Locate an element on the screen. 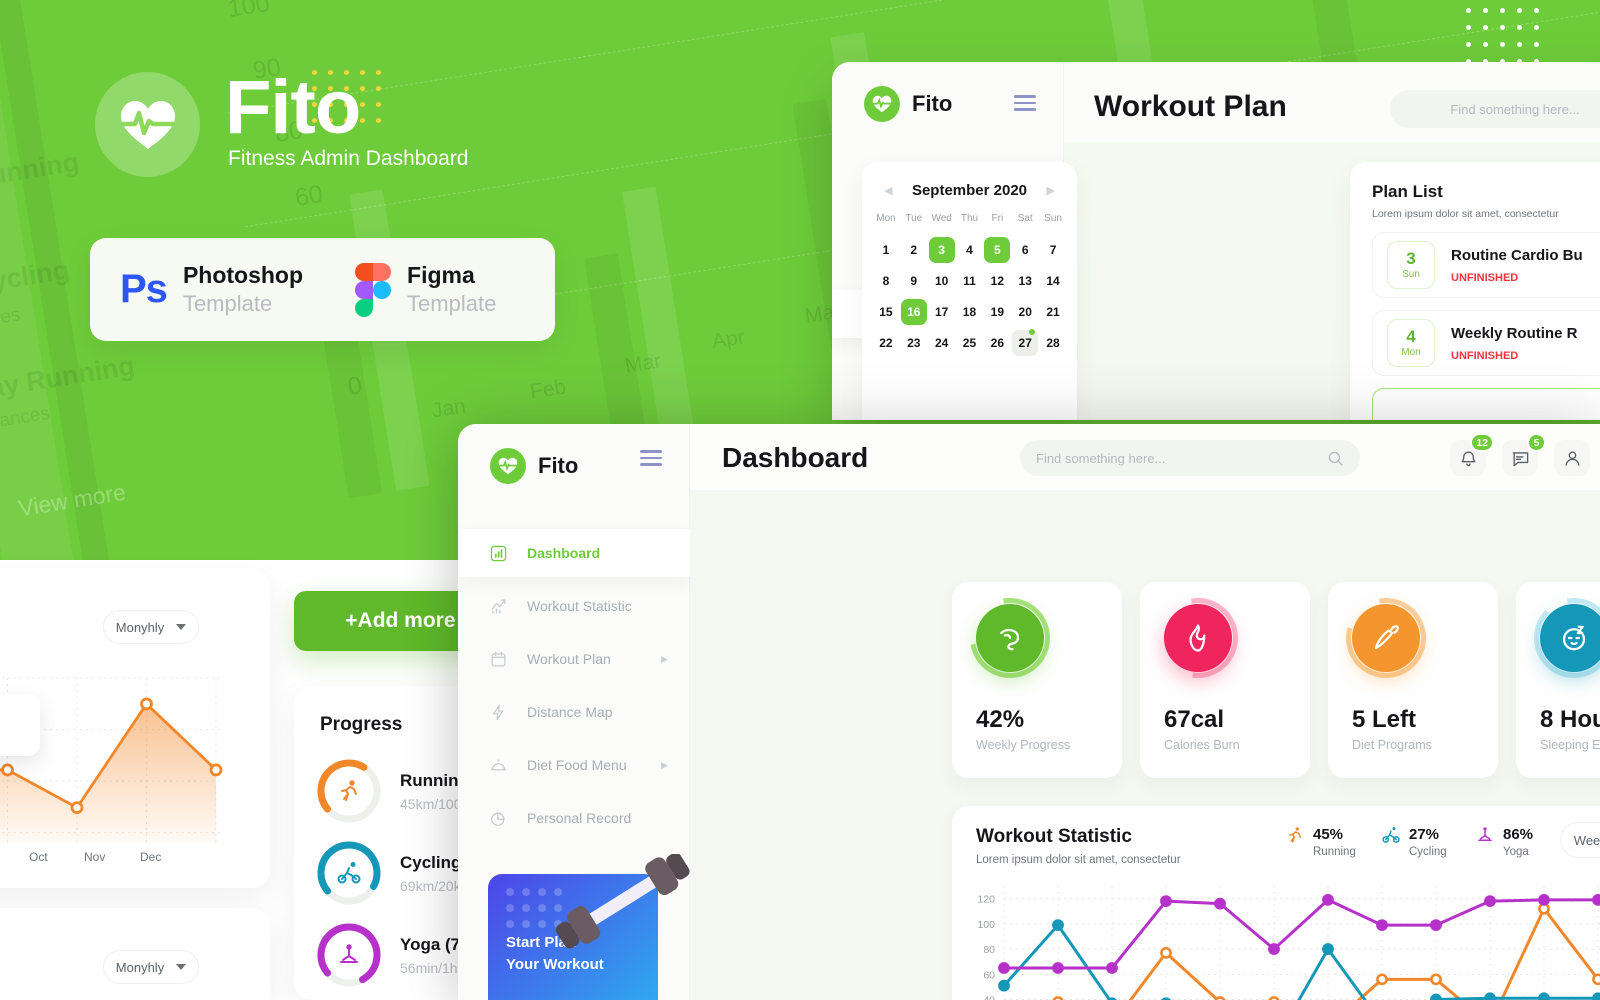 Image resolution: width=1600 pixels, height=1000 pixels. progress-title: Progress is located at coordinates (361, 724).